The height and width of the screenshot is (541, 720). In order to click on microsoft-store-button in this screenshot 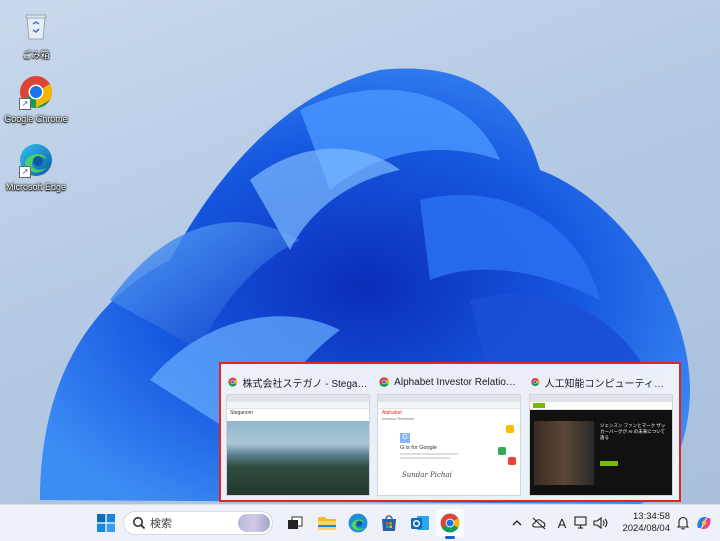, I will do `click(389, 523)`.